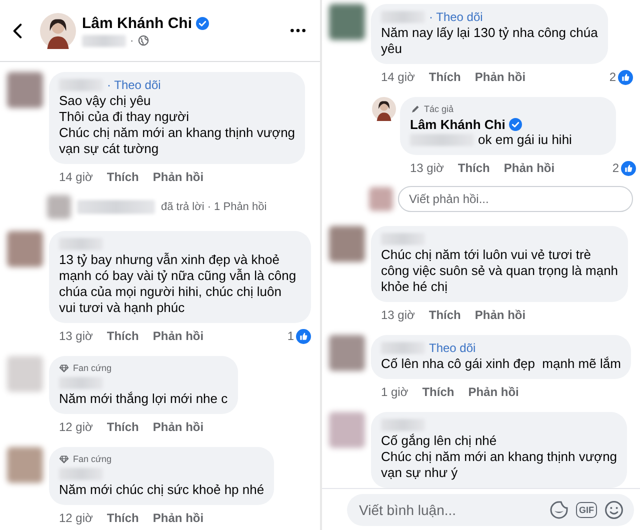  Describe the element at coordinates (559, 510) in the screenshot. I see `sticker-icon` at that location.